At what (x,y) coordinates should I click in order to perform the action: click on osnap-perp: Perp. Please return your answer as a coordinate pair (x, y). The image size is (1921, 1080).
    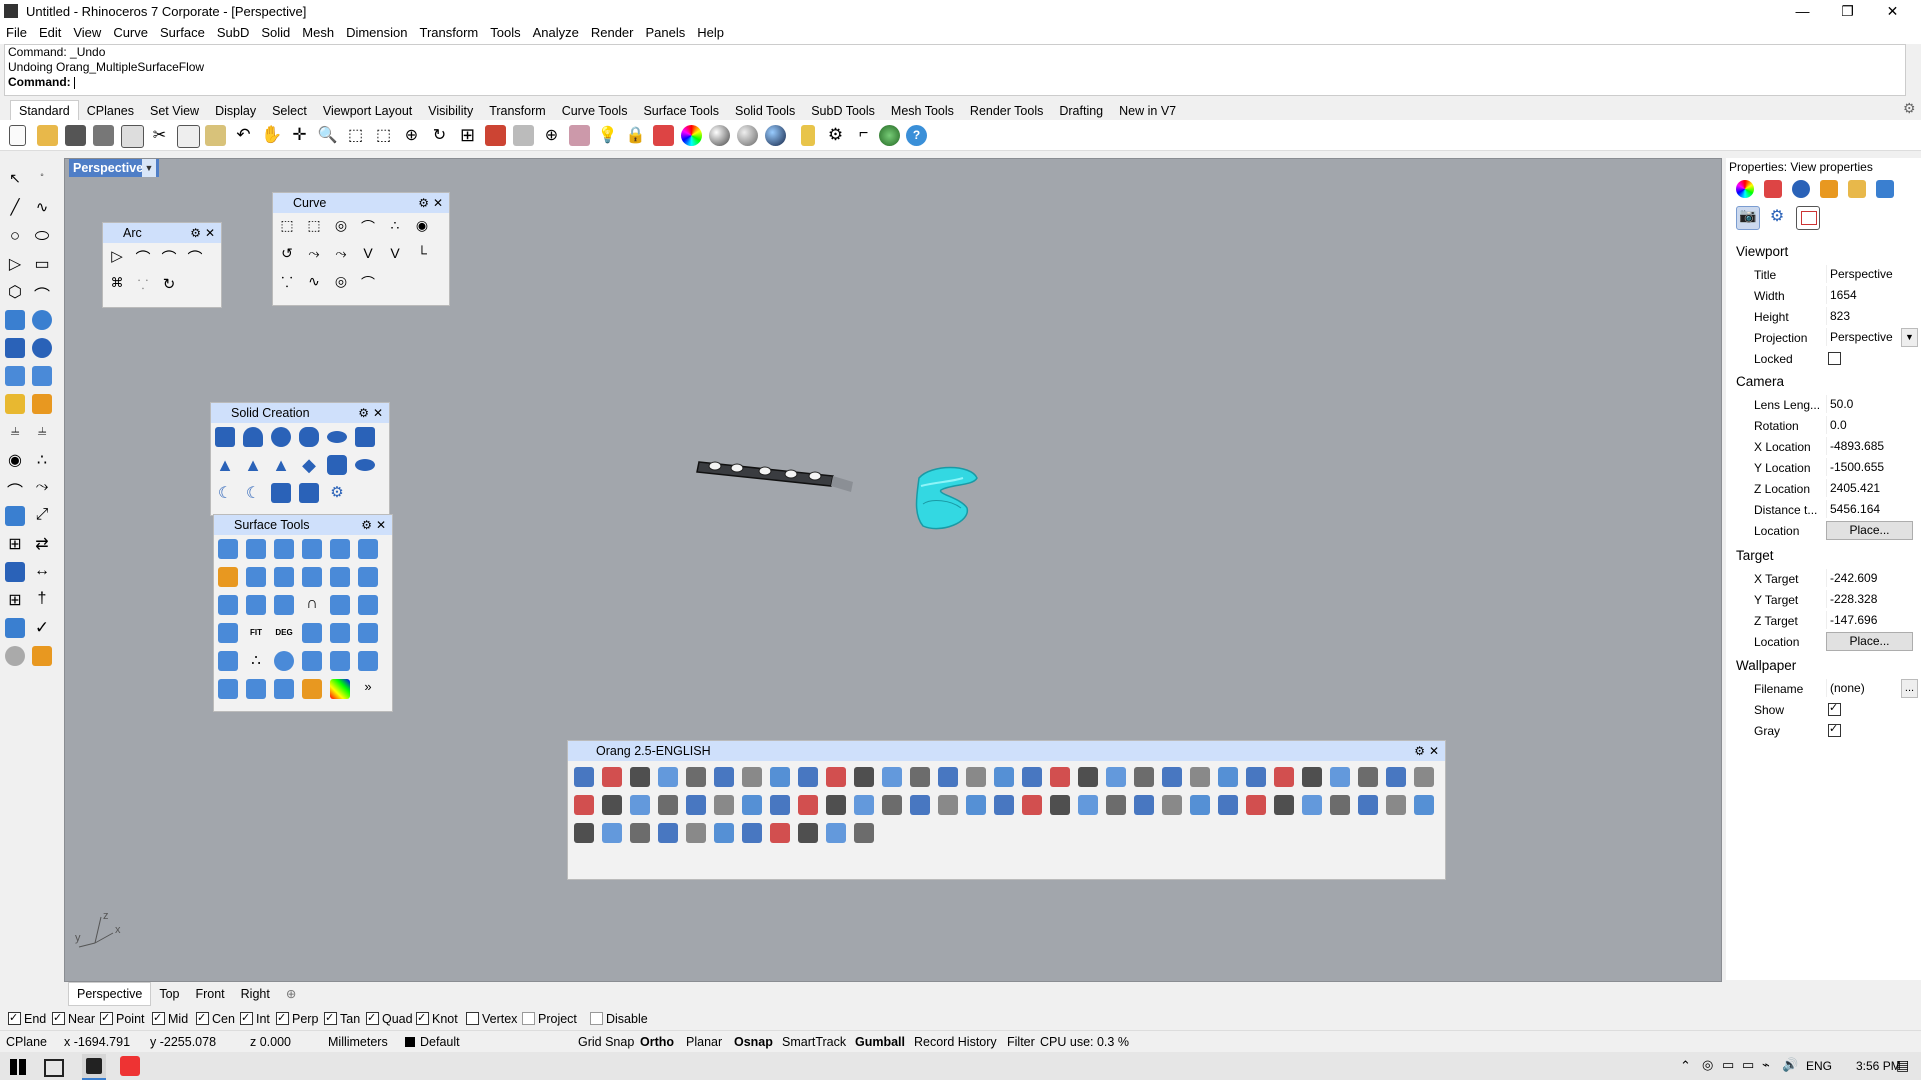
    Looking at the image, I should click on (297, 1018).